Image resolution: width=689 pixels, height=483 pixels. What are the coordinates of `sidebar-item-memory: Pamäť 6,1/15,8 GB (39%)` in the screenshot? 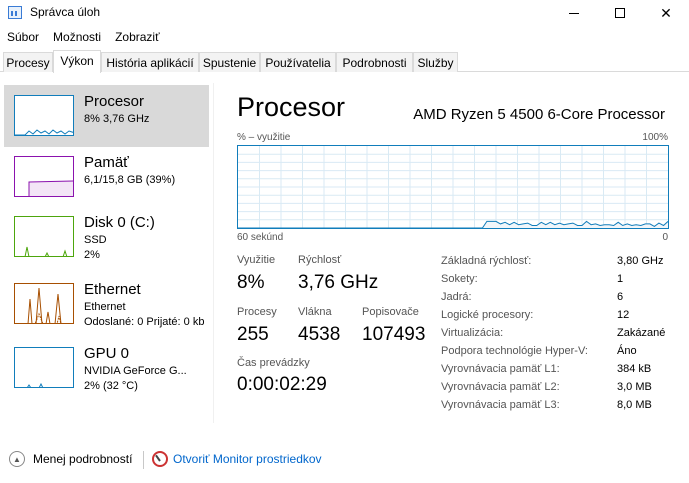 It's located at (106, 177).